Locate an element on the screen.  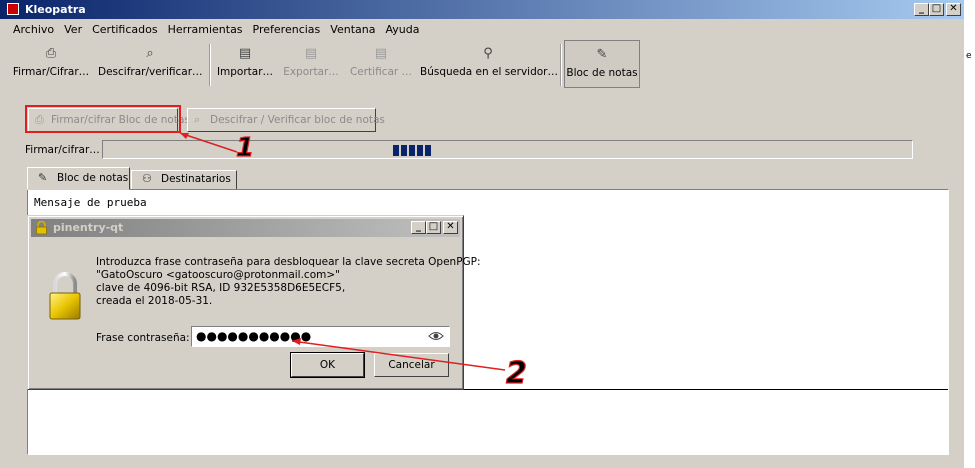
add-user-icon: ⚇ is located at coordinates (147, 178).